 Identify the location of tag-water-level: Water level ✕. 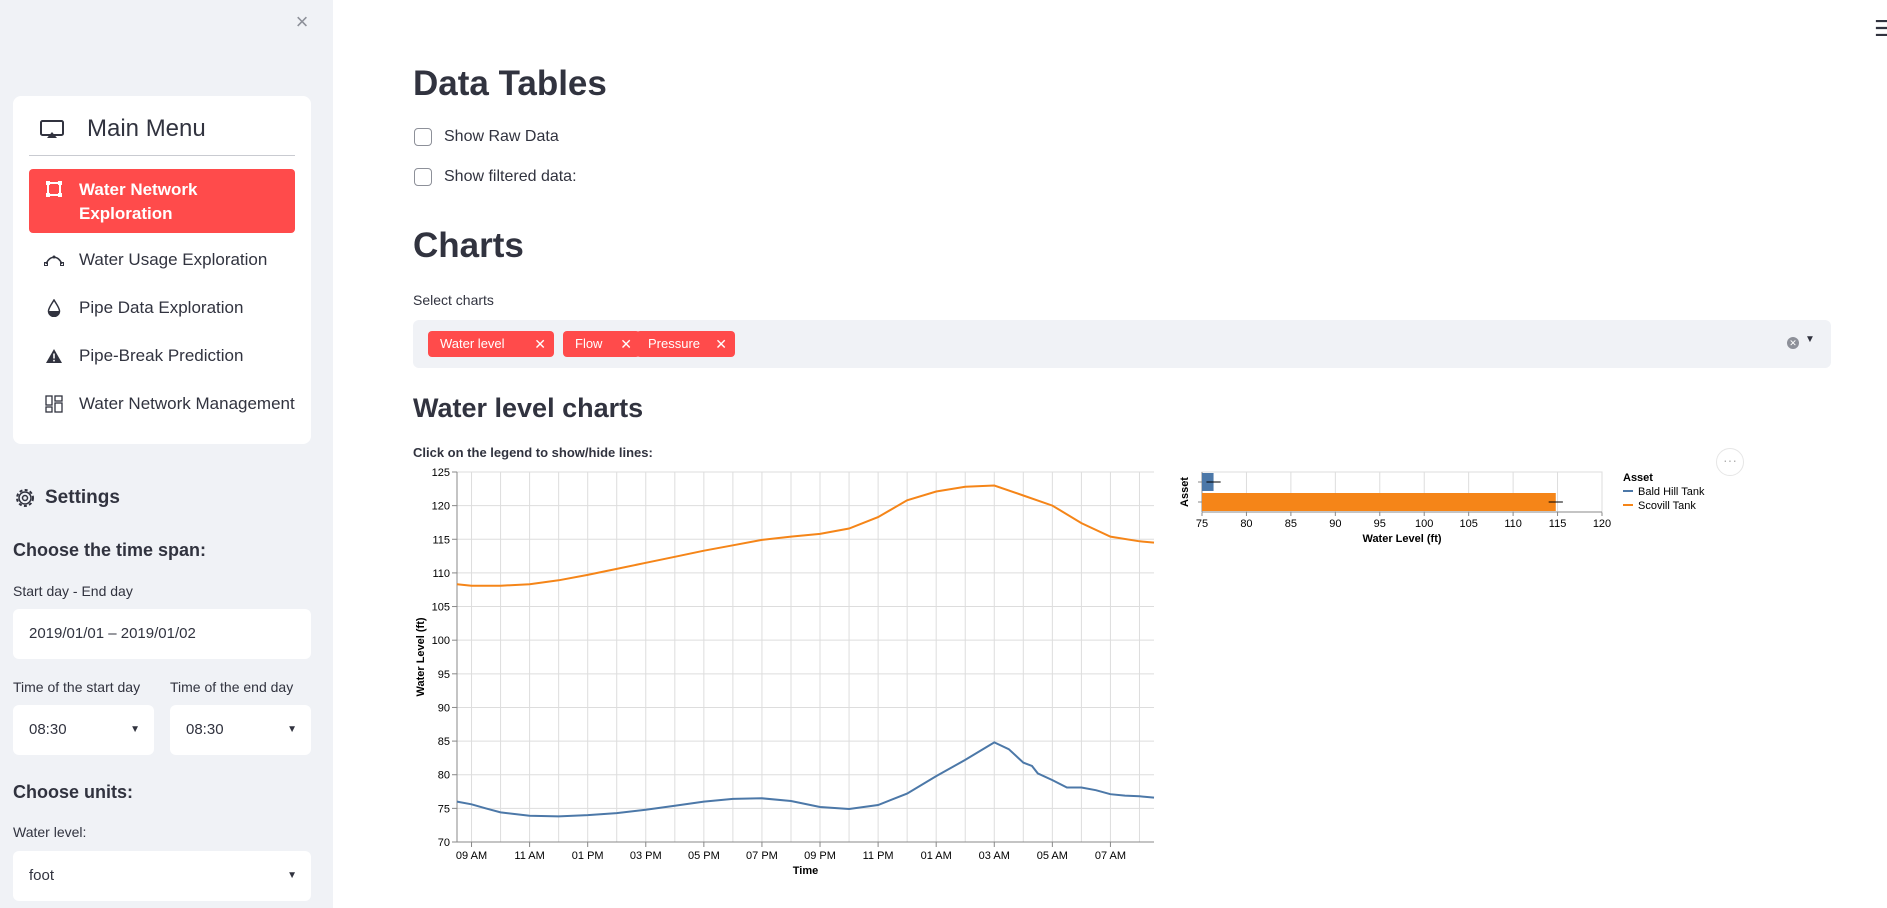
(491, 344).